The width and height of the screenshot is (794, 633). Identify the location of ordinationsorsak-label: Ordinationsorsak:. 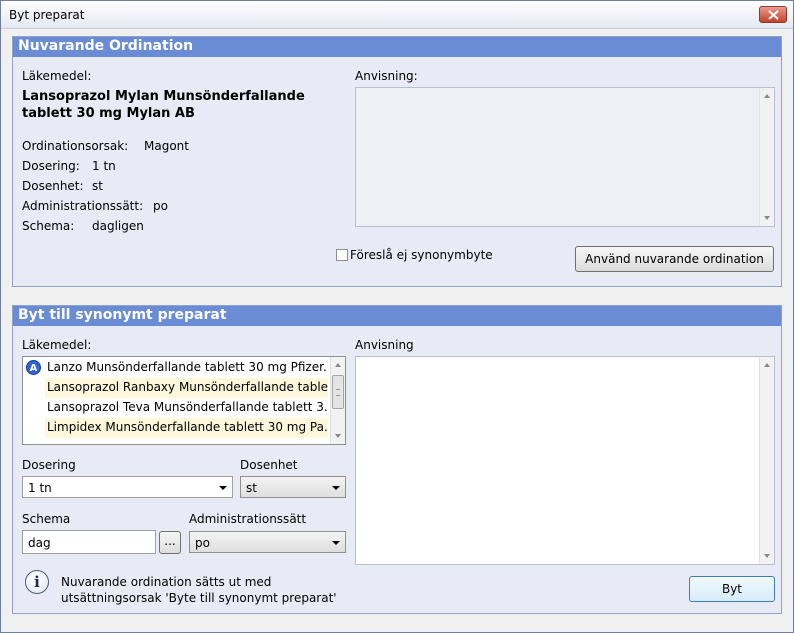
(75, 146).